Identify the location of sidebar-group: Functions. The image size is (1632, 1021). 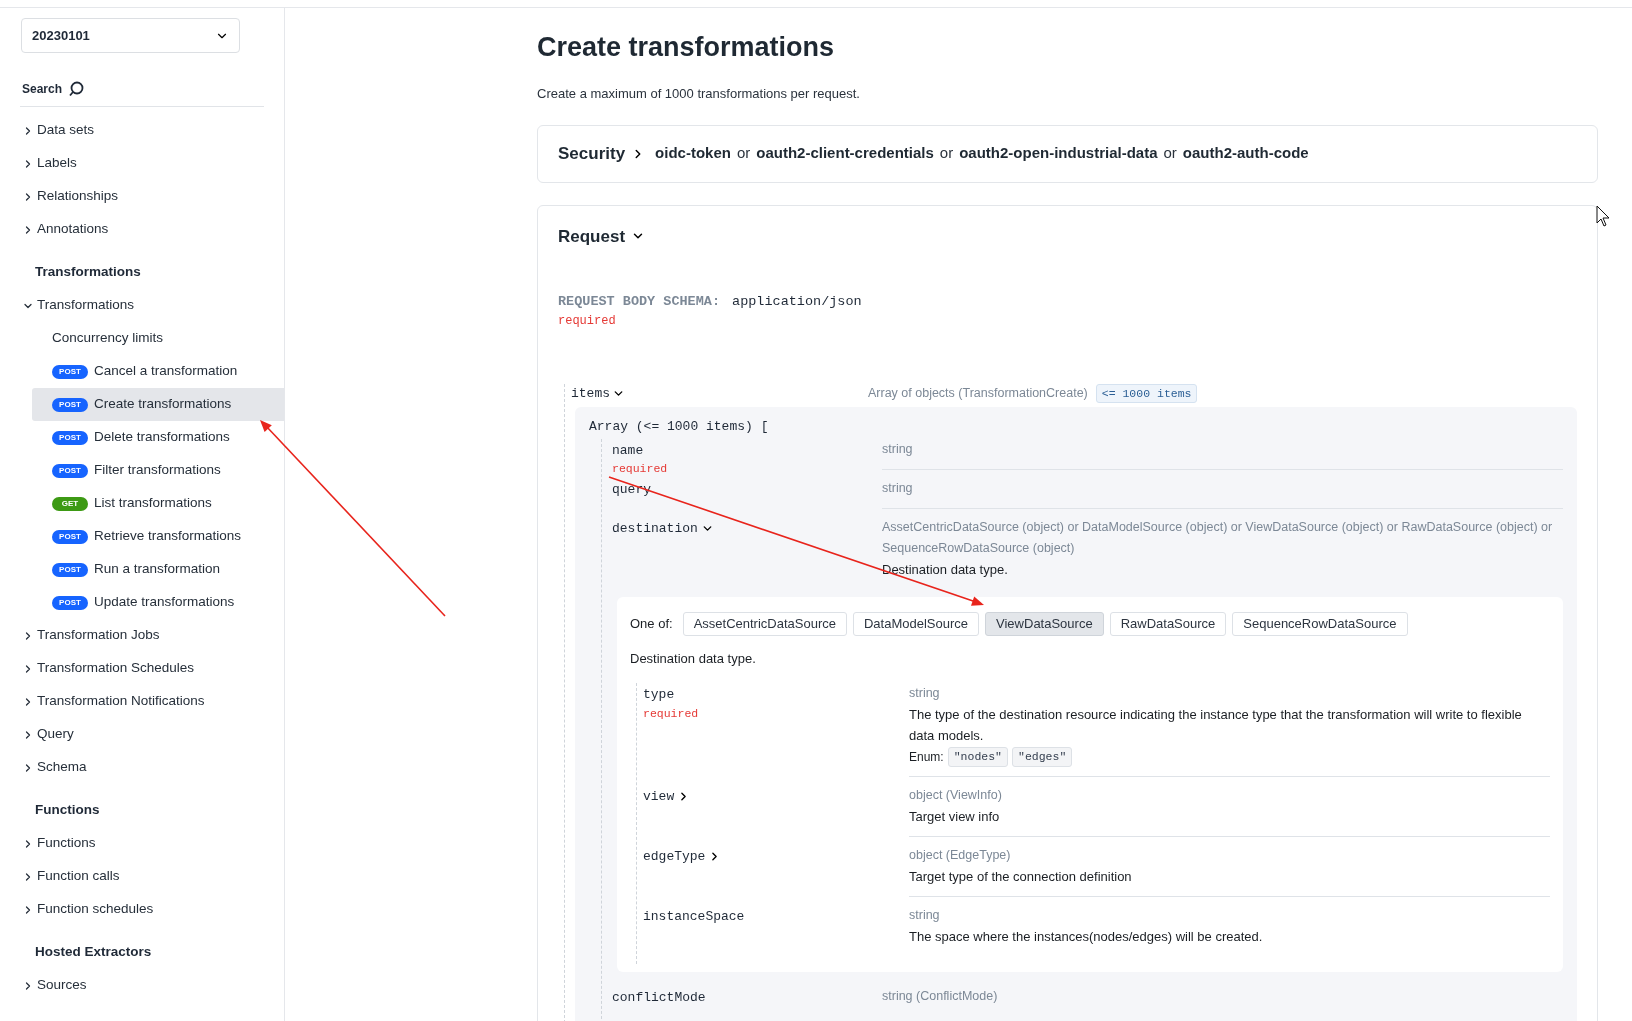
(153, 843).